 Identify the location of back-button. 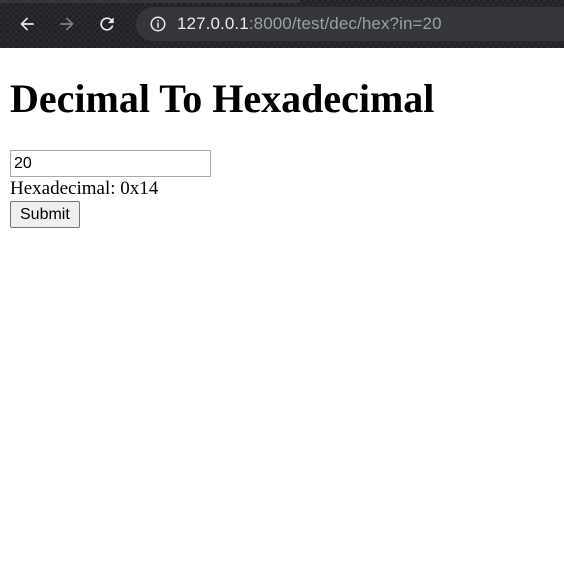
(27, 24).